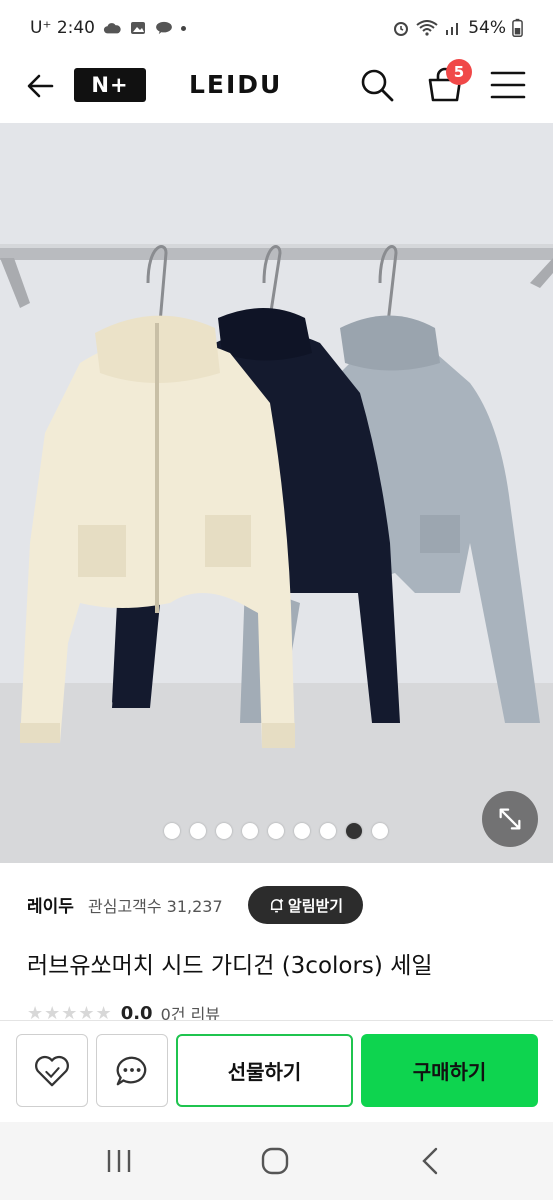  What do you see at coordinates (508, 85) in the screenshot?
I see `menu-icon` at bounding box center [508, 85].